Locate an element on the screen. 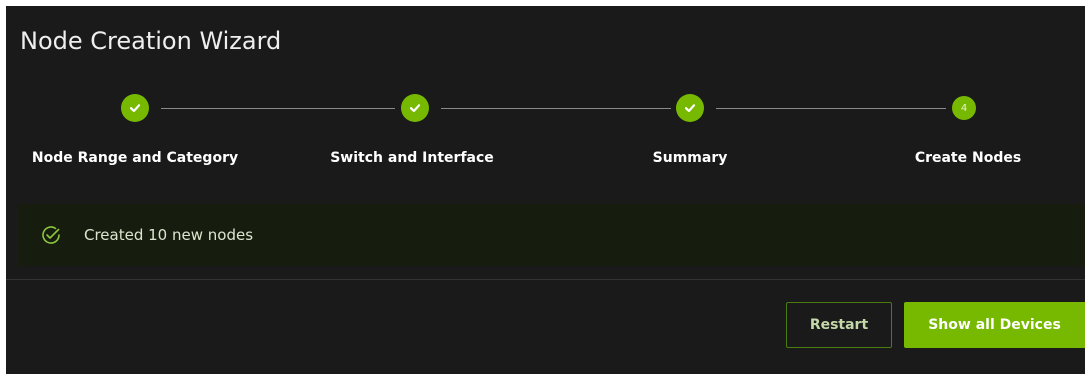 The width and height of the screenshot is (1085, 374). restart-button: Restart is located at coordinates (839, 325).